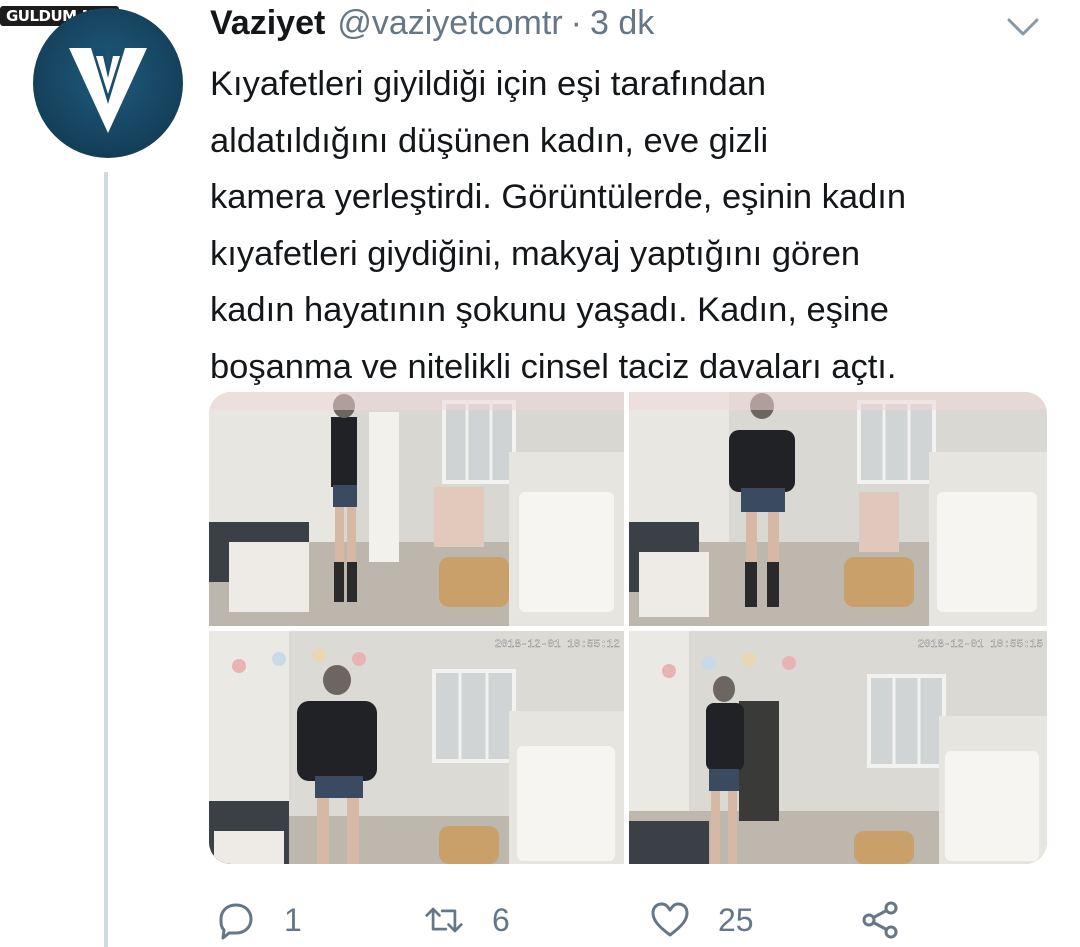 The width and height of the screenshot is (1080, 947). What do you see at coordinates (259, 918) in the screenshot?
I see `reply-button: 1` at bounding box center [259, 918].